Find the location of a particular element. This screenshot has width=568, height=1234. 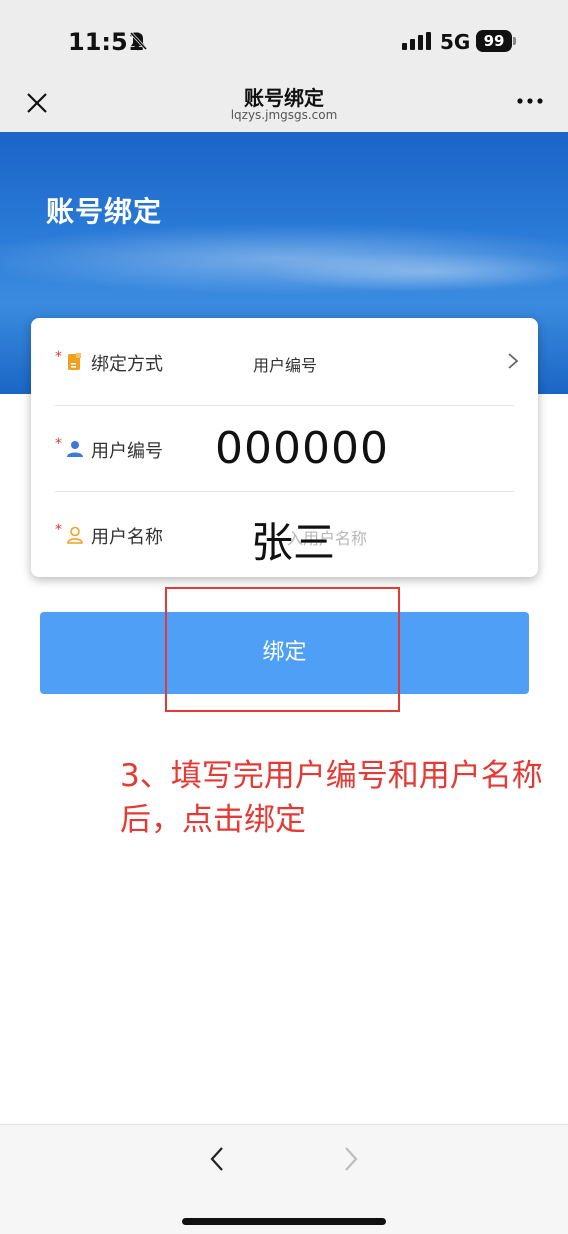

banner-title: 账号绑定 is located at coordinates (104, 211).